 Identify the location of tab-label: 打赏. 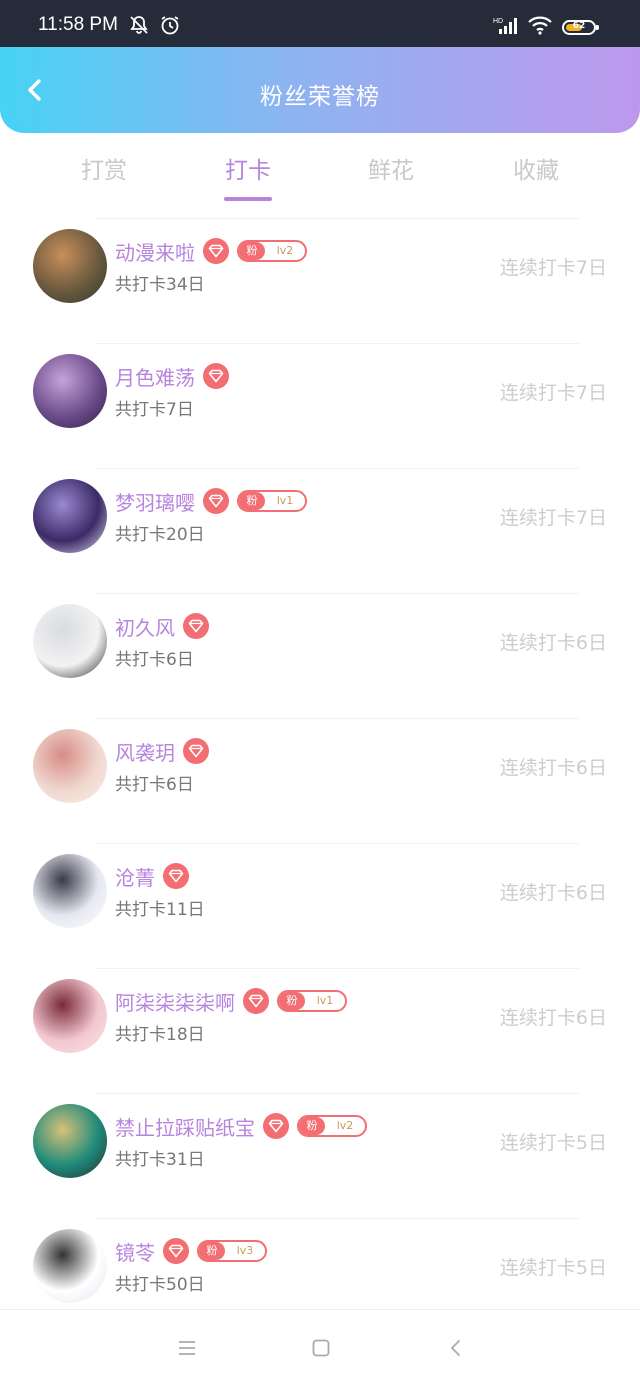
(104, 171).